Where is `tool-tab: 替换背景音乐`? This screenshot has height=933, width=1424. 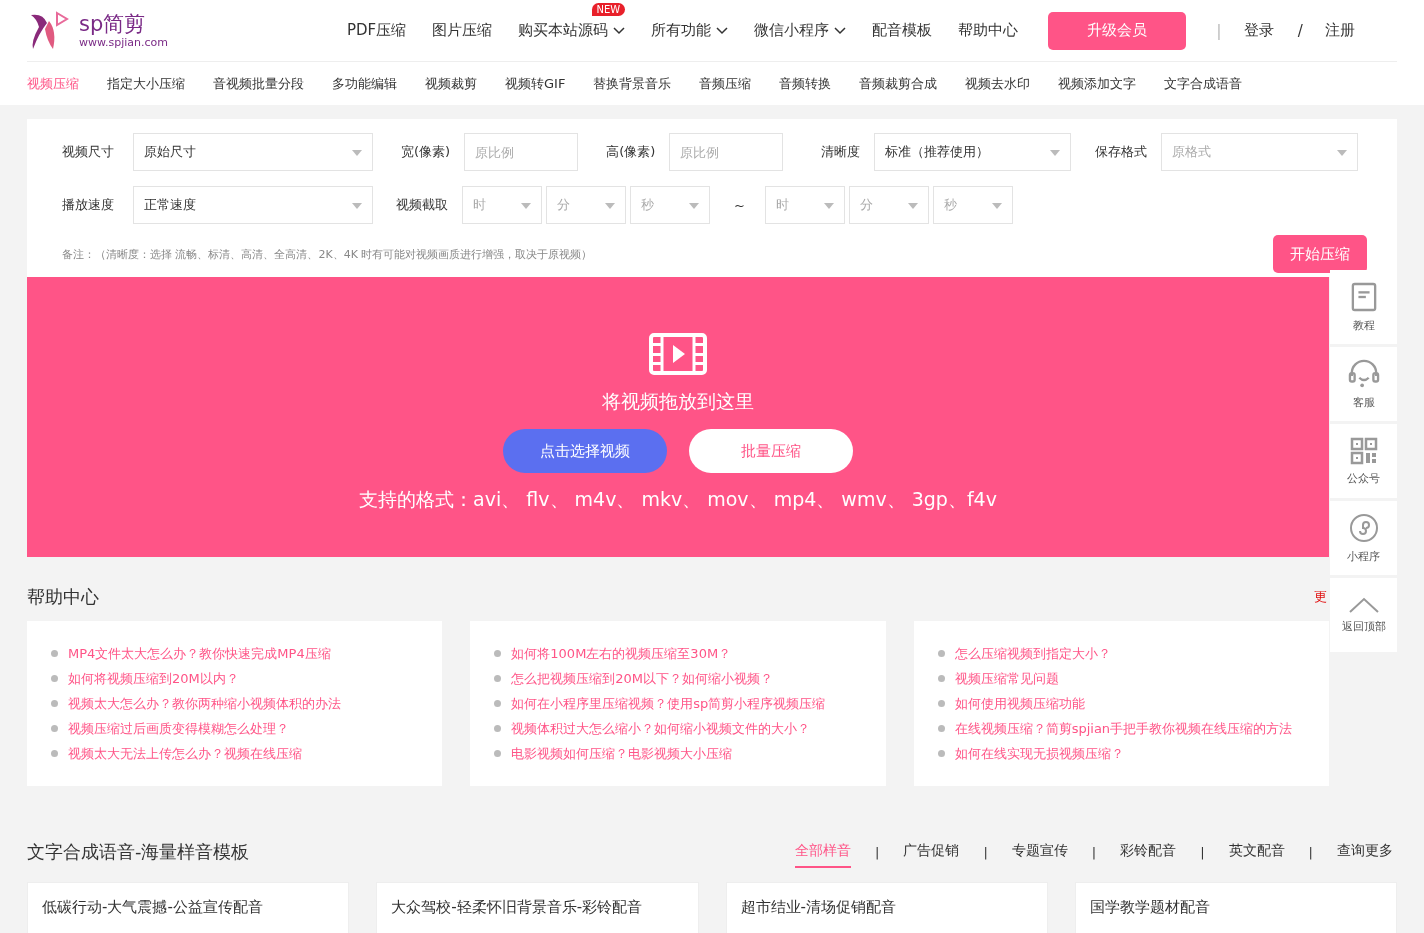 tool-tab: 替换背景音乐 is located at coordinates (632, 84).